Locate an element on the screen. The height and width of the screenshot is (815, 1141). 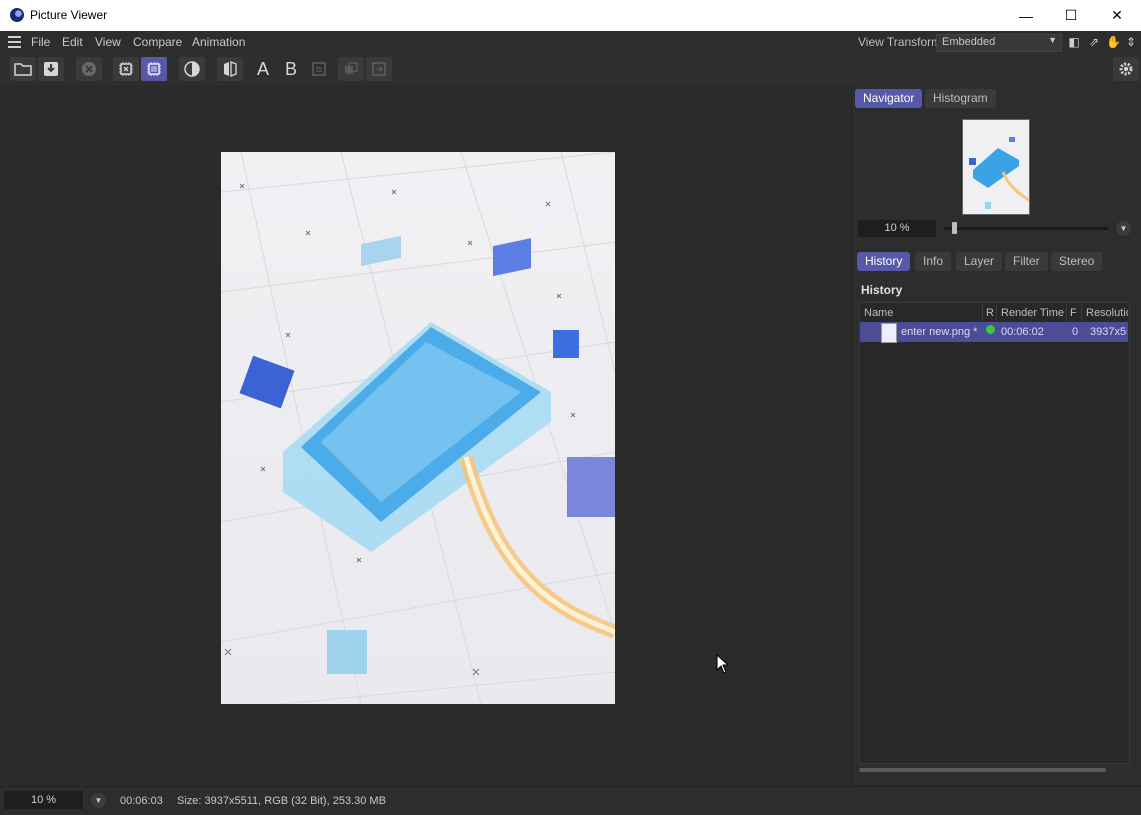
status-bar is located at coordinates (570, 800).